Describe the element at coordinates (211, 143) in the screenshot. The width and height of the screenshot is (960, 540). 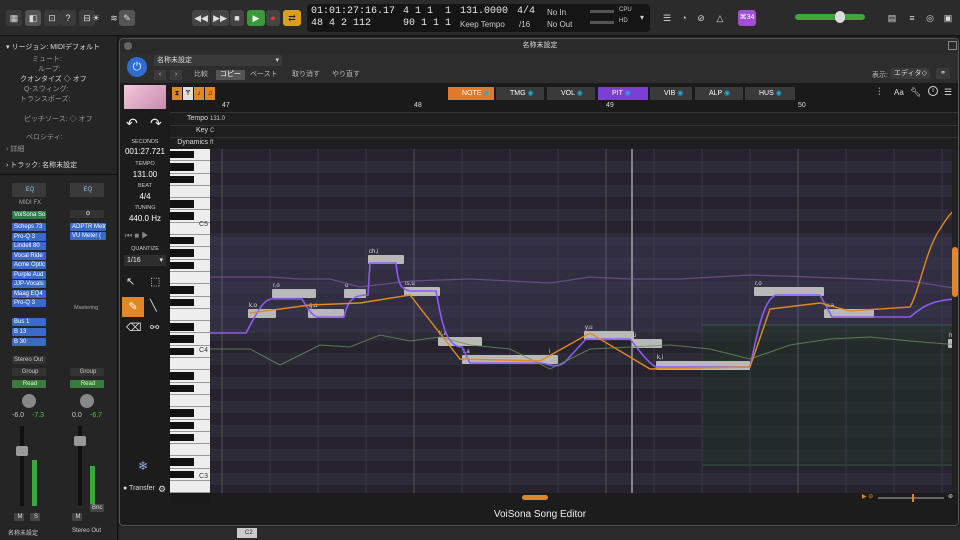
I see `dynamics-row-value: ff` at that location.